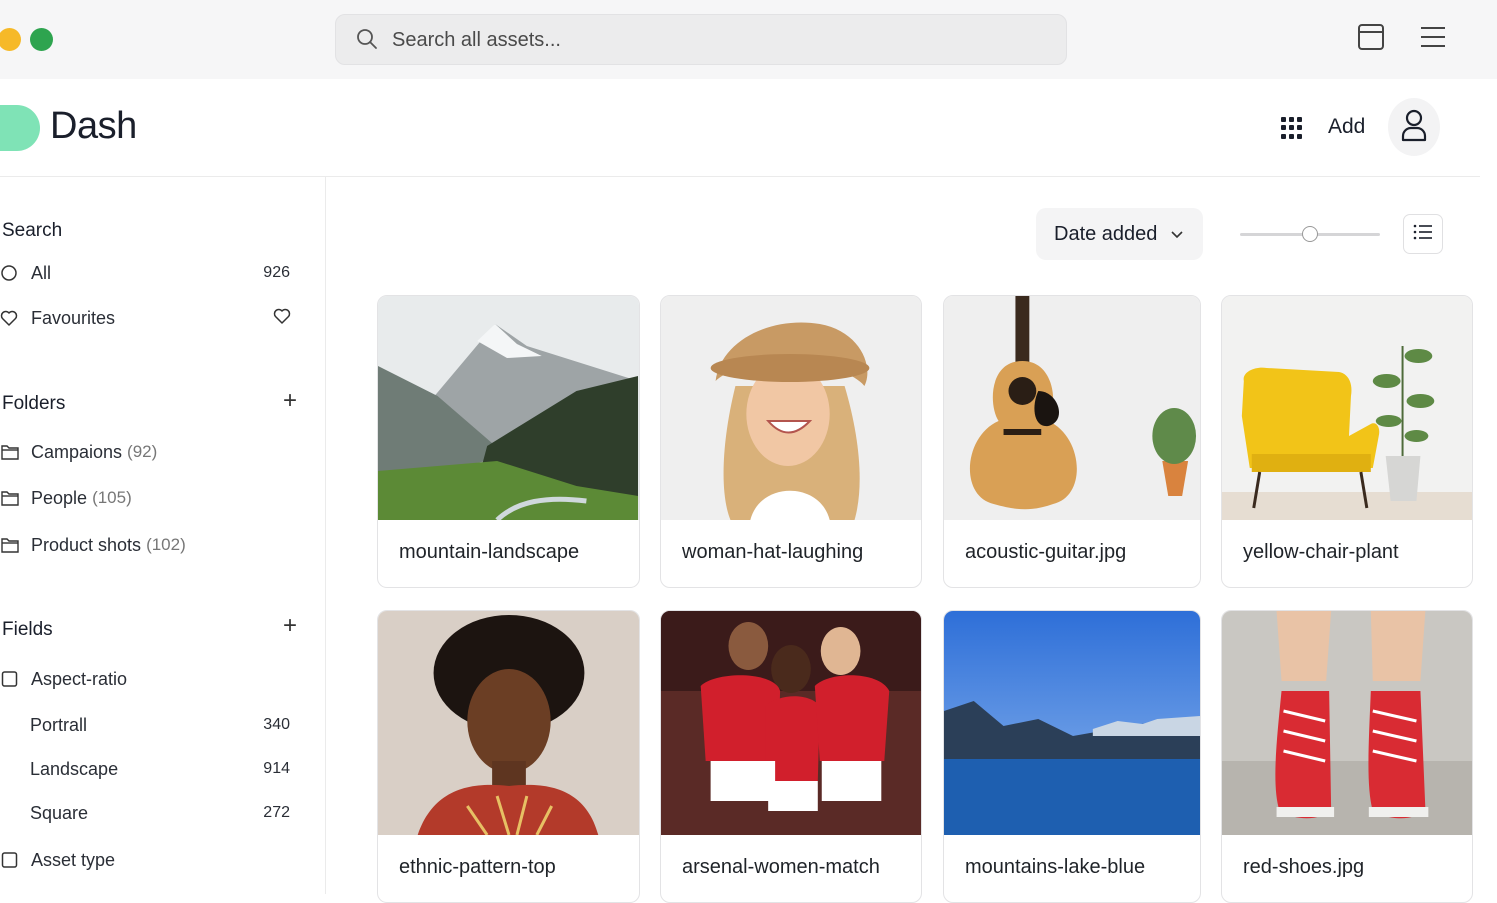  I want to click on window-layout-button, so click(1371, 39).